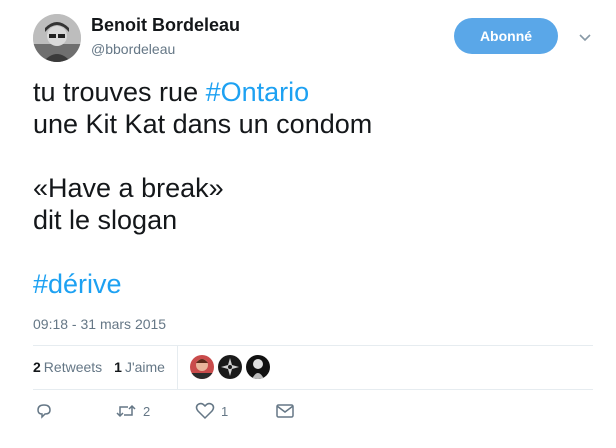  Describe the element at coordinates (37, 367) in the screenshot. I see `retweets-count: 2` at that location.